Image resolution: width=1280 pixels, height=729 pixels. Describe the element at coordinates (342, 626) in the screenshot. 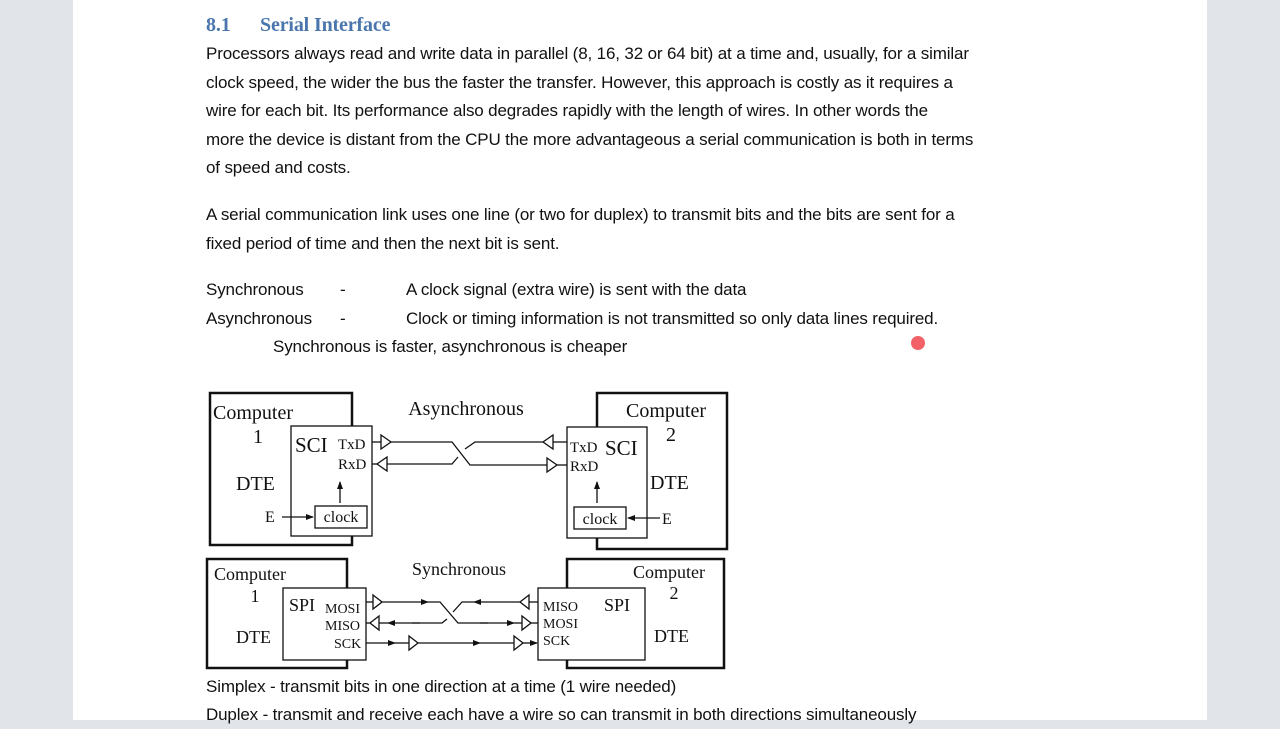

I see `miso-label-left: MISO` at that location.